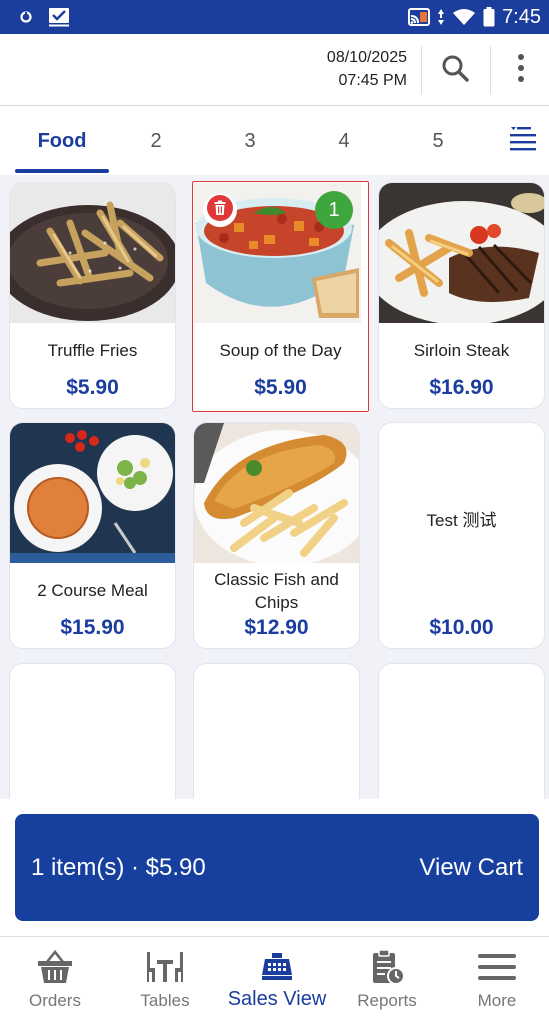  Describe the element at coordinates (276, 627) in the screenshot. I see `product-price: $12.90` at that location.